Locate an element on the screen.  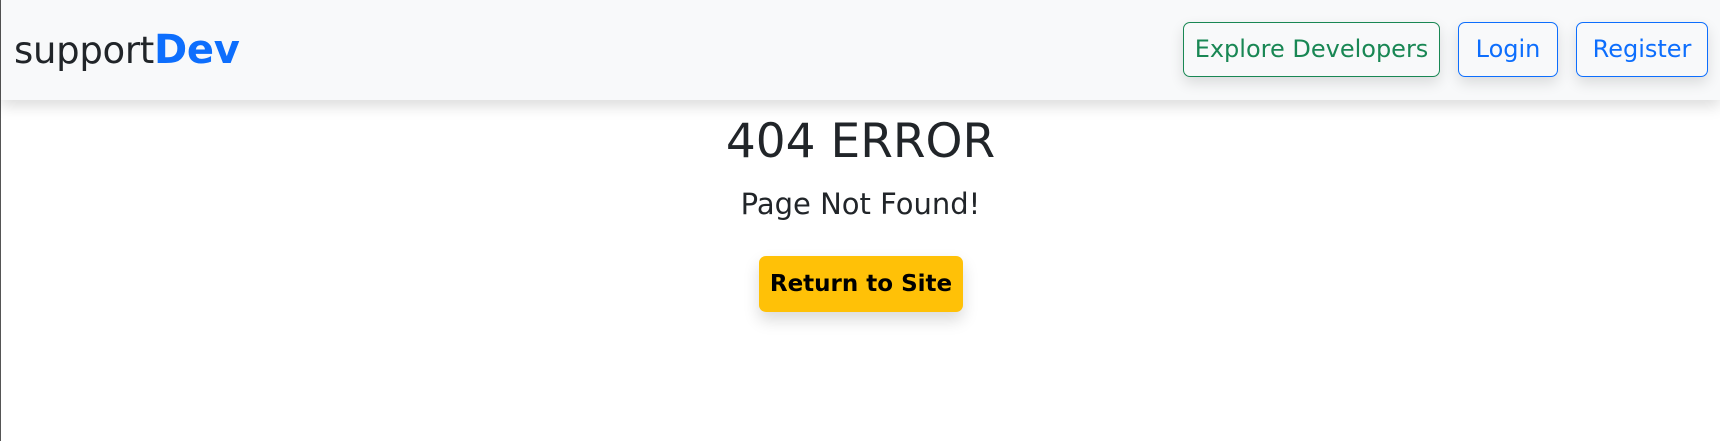
register-button: Register is located at coordinates (1642, 49).